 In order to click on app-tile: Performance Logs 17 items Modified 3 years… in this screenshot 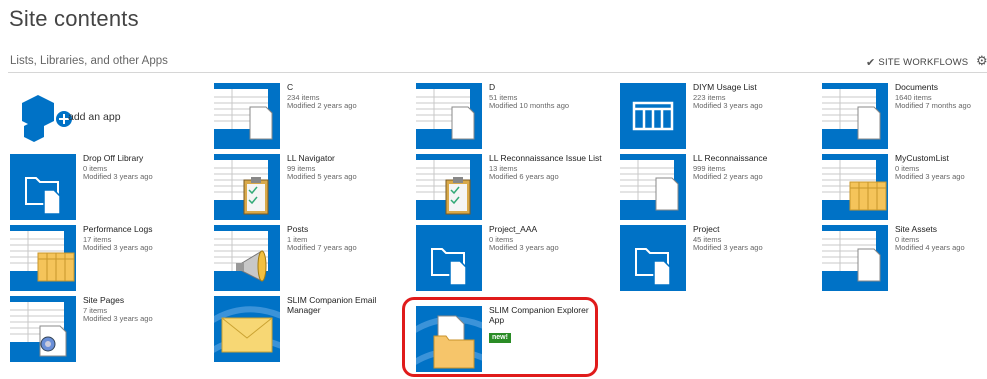, I will do `click(105, 257)`.